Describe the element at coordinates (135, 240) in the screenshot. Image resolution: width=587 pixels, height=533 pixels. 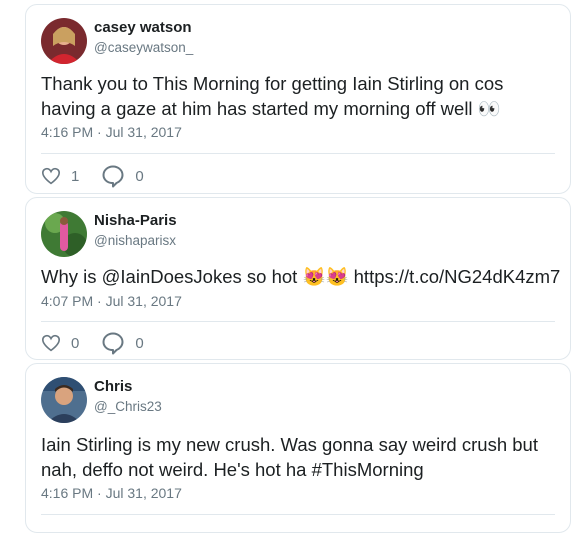
I see `user-handle: @nishaparisx` at that location.